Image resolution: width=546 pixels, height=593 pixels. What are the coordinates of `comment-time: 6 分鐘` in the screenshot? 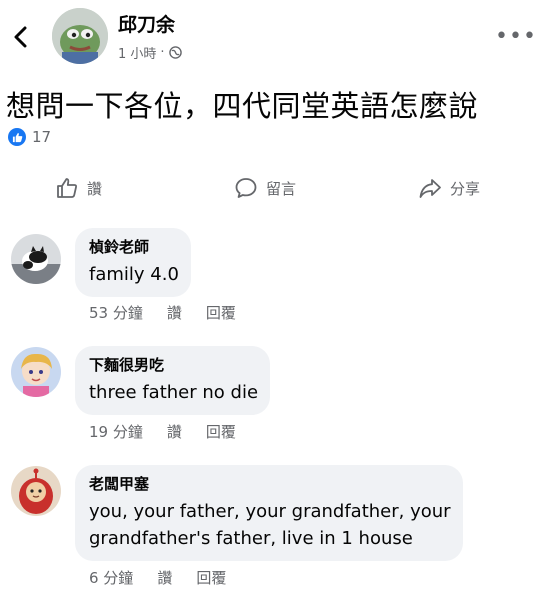 It's located at (111, 577).